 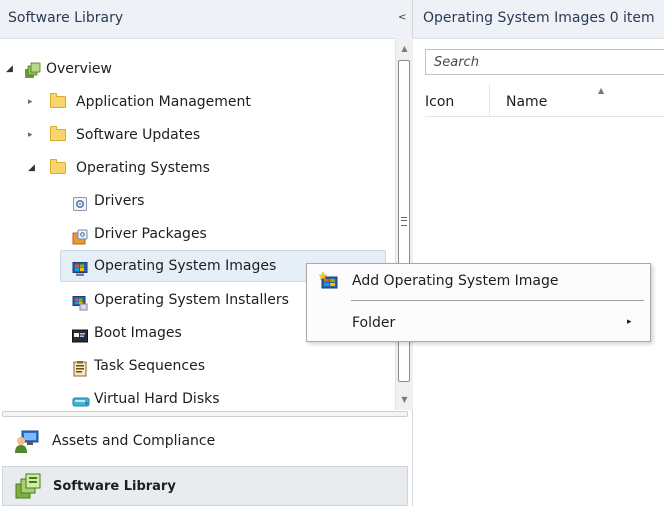 What do you see at coordinates (191, 300) in the screenshot?
I see `tree-item-label: Operating System Installers` at bounding box center [191, 300].